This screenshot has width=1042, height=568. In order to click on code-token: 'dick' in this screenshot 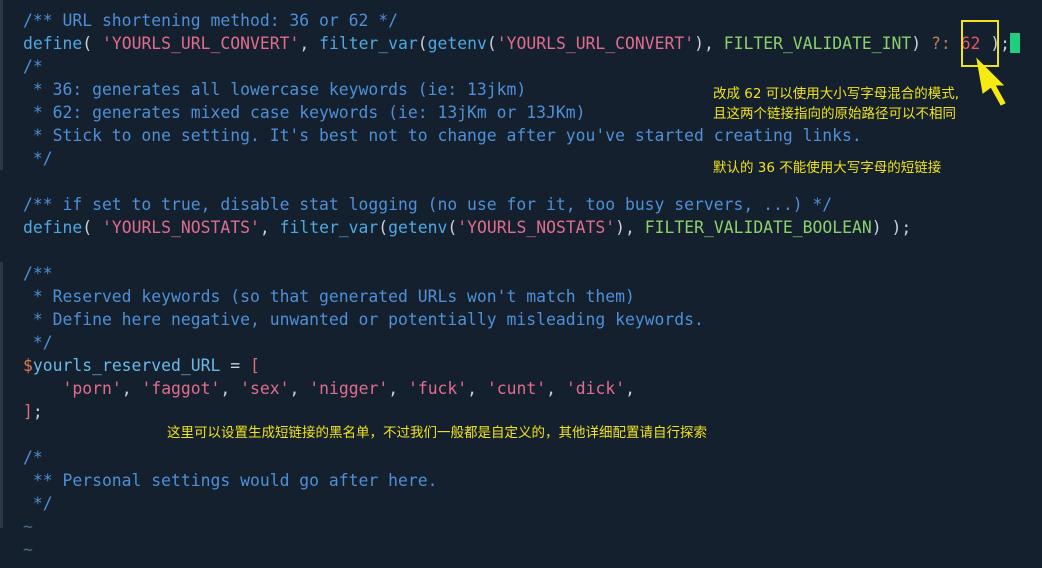, I will do `click(595, 388)`.